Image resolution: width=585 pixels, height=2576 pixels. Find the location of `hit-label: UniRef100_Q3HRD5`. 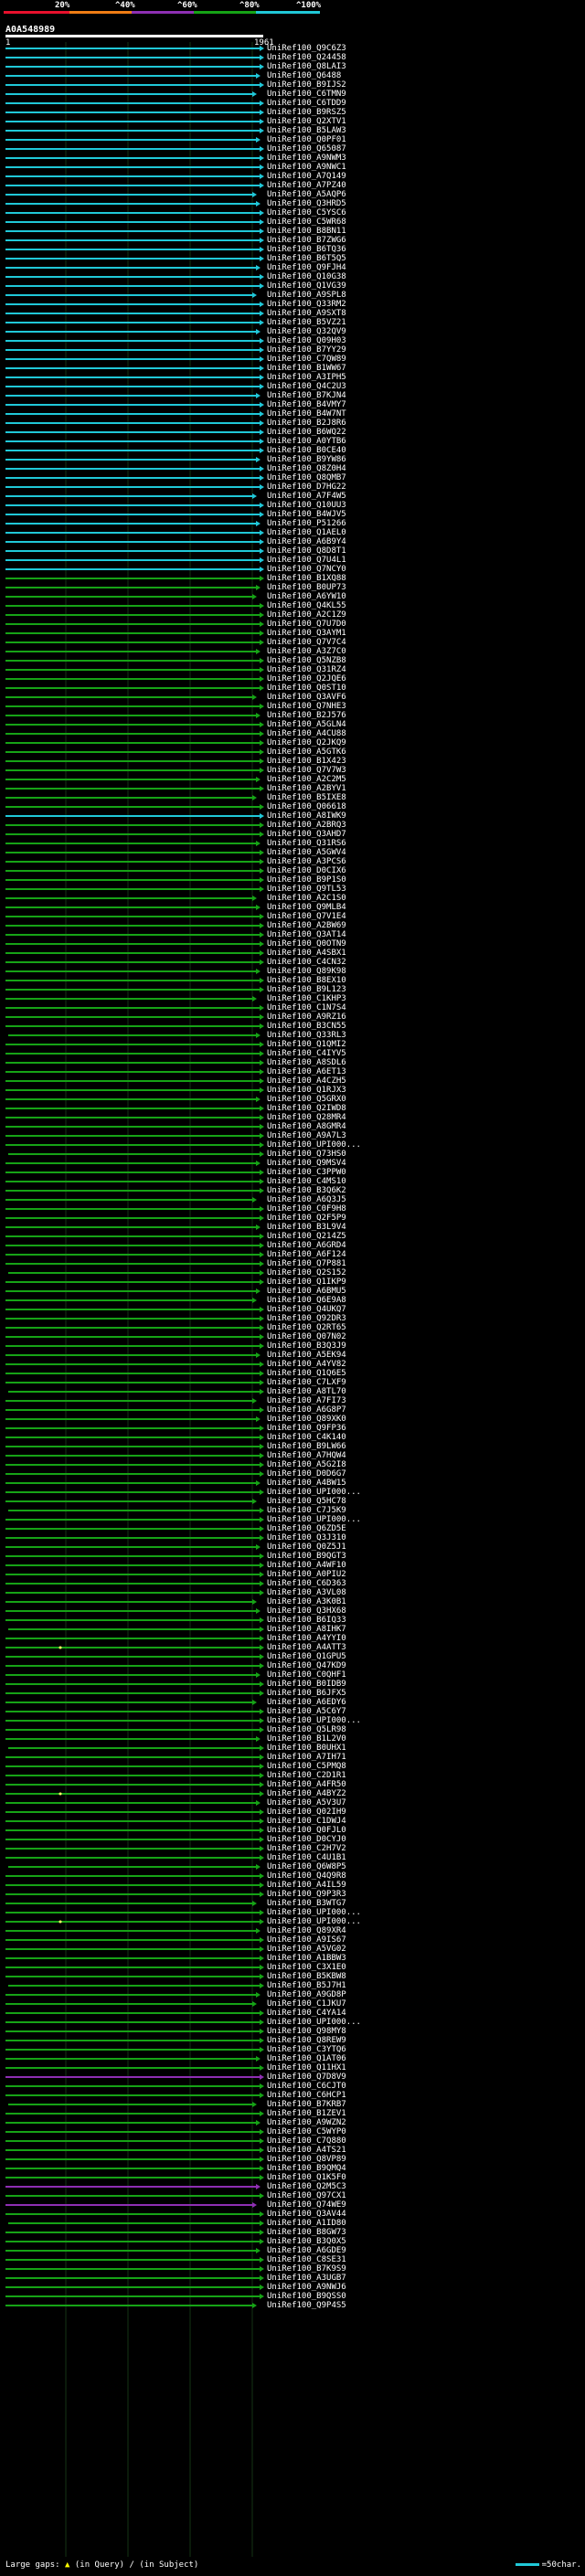

hit-label: UniRef100_Q3HRD5 is located at coordinates (307, 203).